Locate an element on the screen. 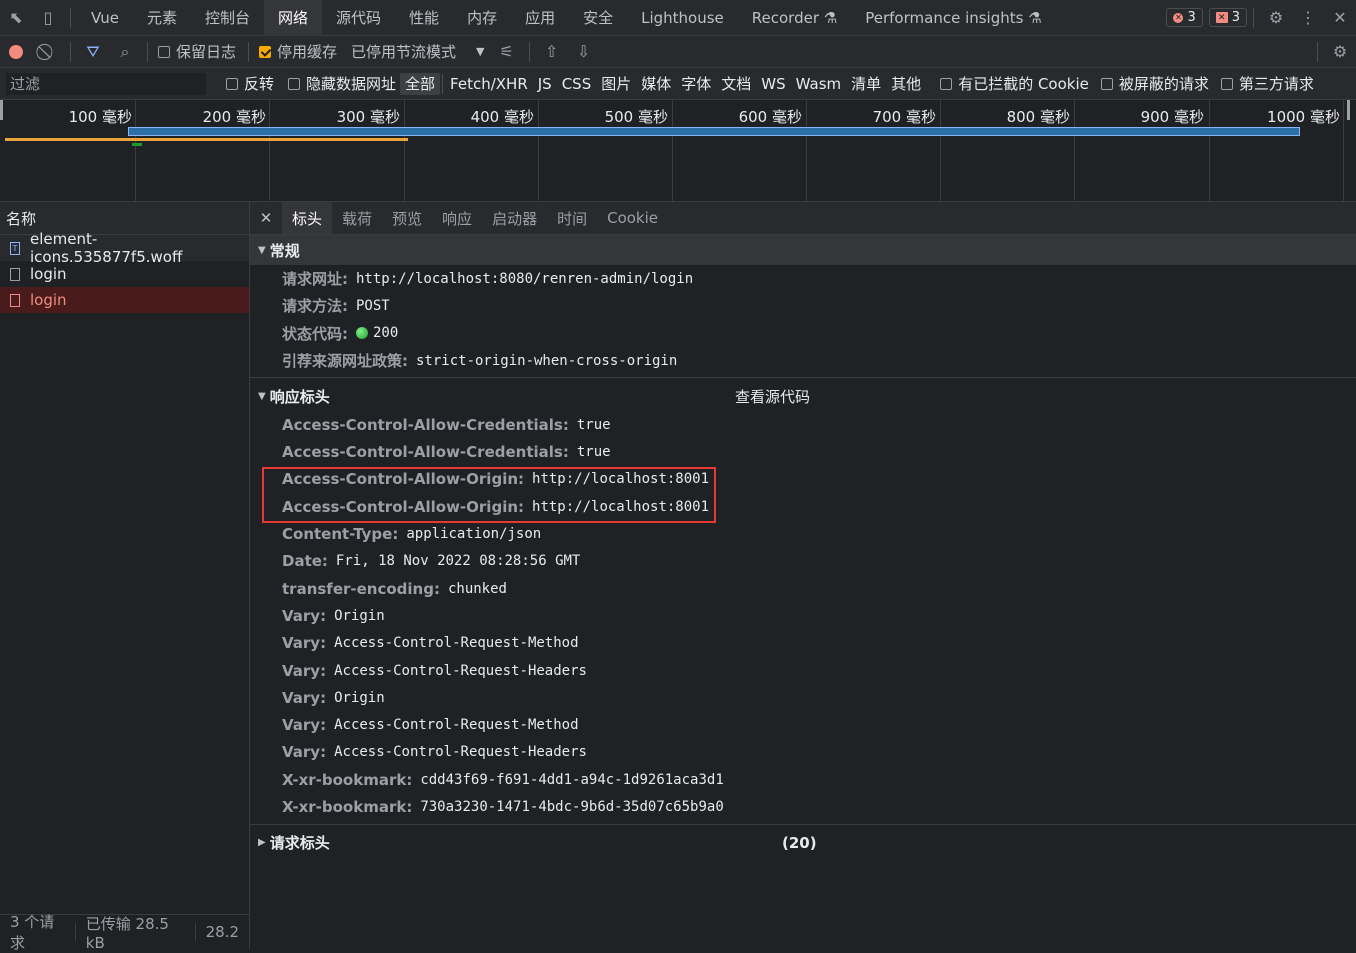 This screenshot has height=953, width=1356. tab-application: 应用 is located at coordinates (540, 18).